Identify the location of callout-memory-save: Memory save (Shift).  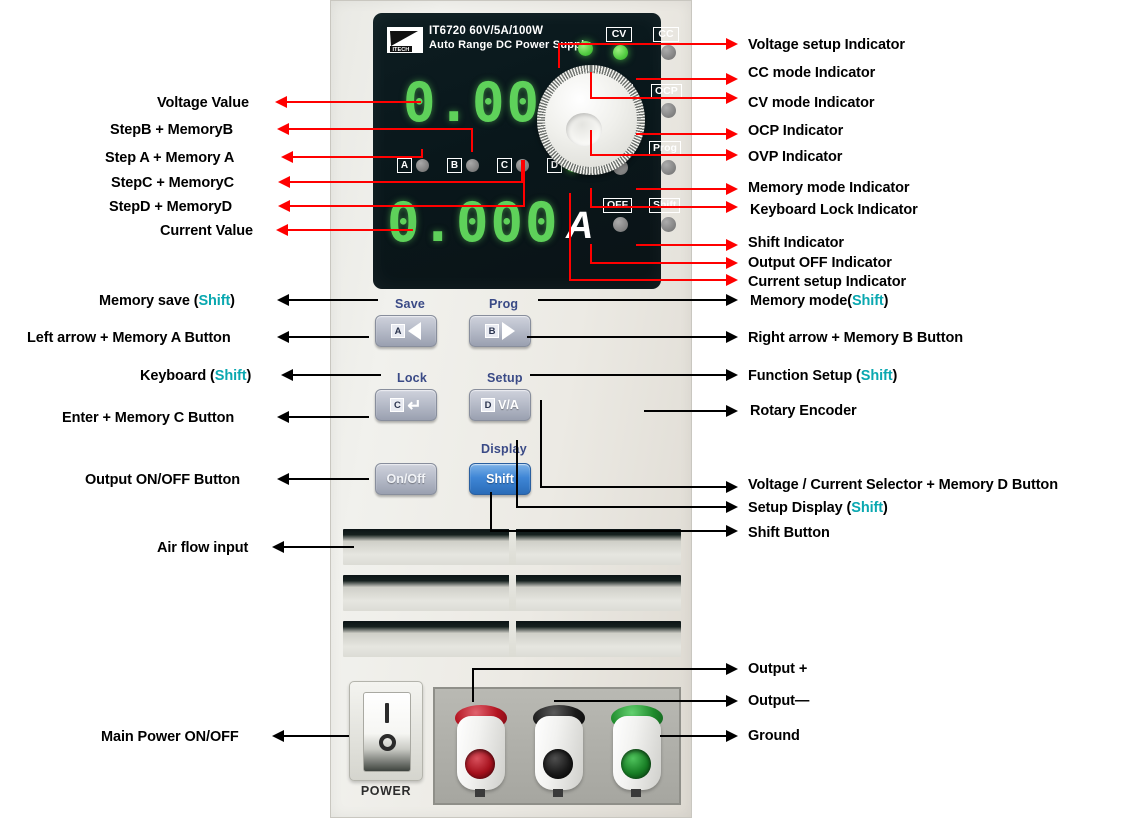
(167, 301).